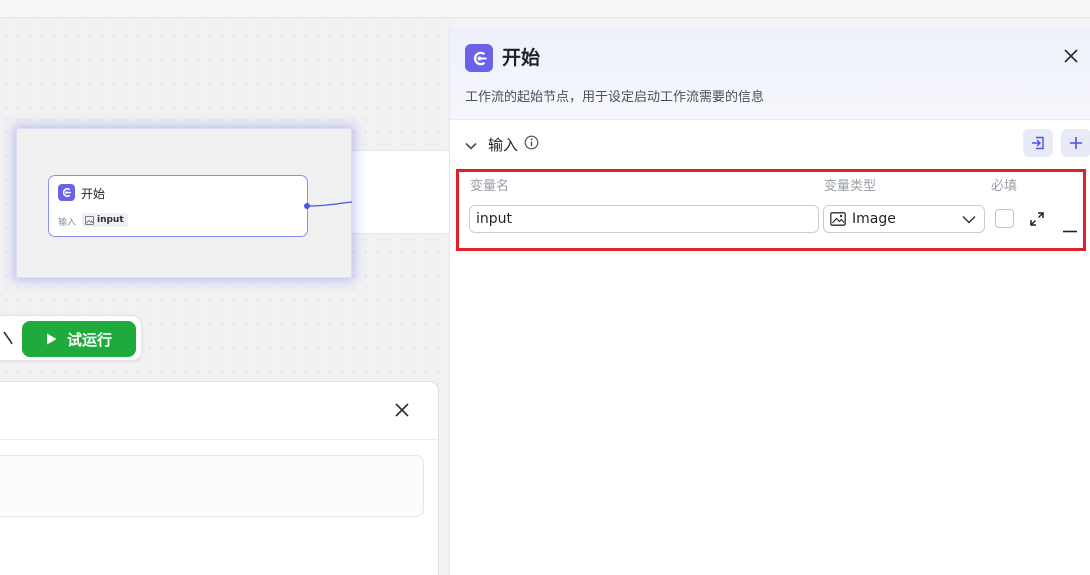 The height and width of the screenshot is (575, 1090). Describe the element at coordinates (51, 339) in the screenshot. I see `play-icon` at that location.